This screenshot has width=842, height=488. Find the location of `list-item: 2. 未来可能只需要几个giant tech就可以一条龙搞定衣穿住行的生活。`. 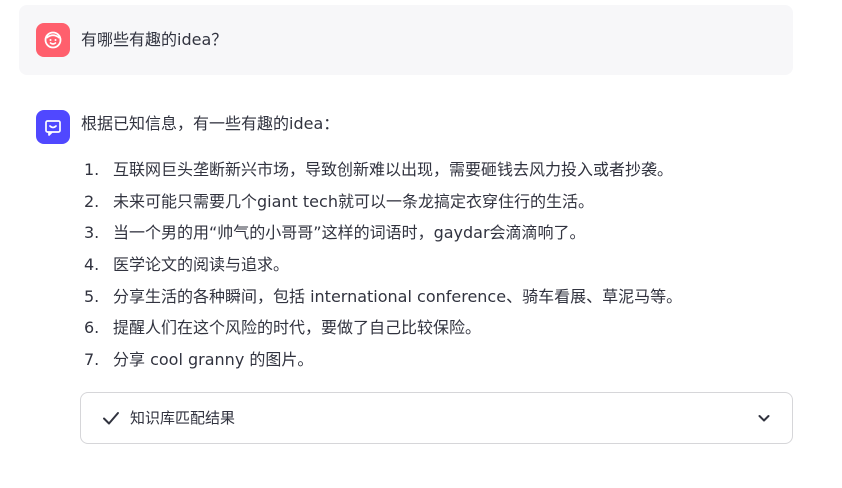

list-item: 2. 未来可能只需要几个giant tech就可以一条龙搞定衣穿住行的生活。 is located at coordinates (381, 202).